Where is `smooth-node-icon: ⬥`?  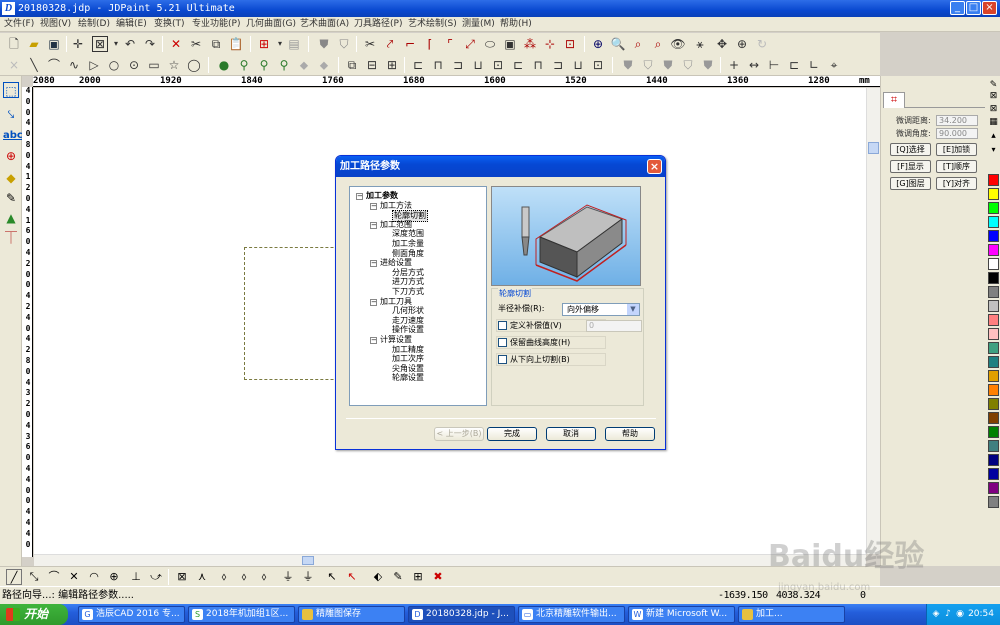
smooth-node-icon: ⬥ is located at coordinates (304, 65).